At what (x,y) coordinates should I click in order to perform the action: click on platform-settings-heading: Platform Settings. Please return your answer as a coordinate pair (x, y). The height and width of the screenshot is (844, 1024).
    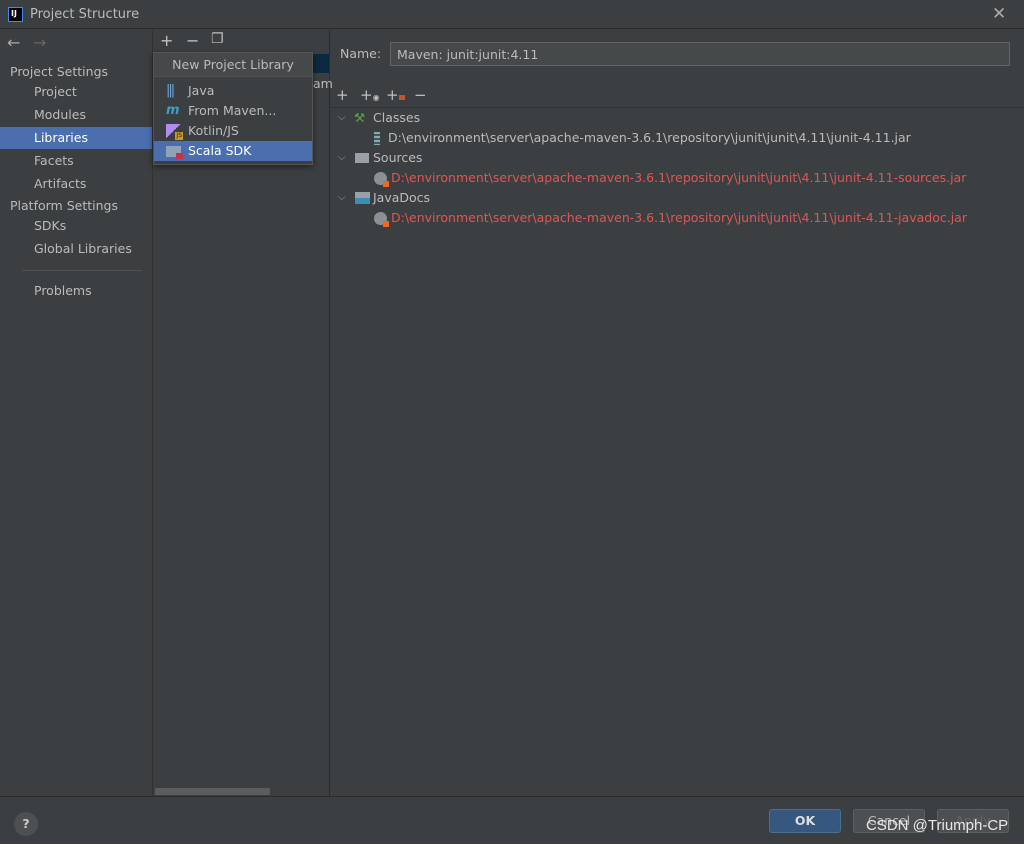
    Looking at the image, I should click on (64, 205).